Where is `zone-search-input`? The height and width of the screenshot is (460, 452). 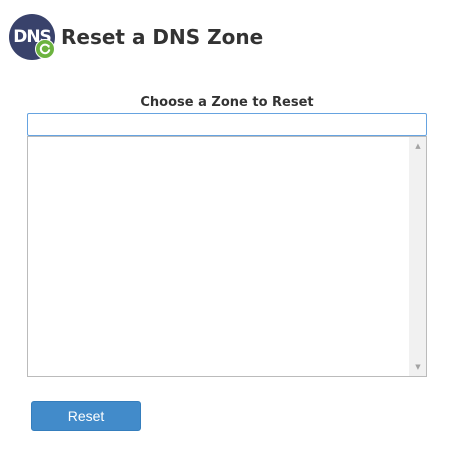
zone-search-input is located at coordinates (227, 124).